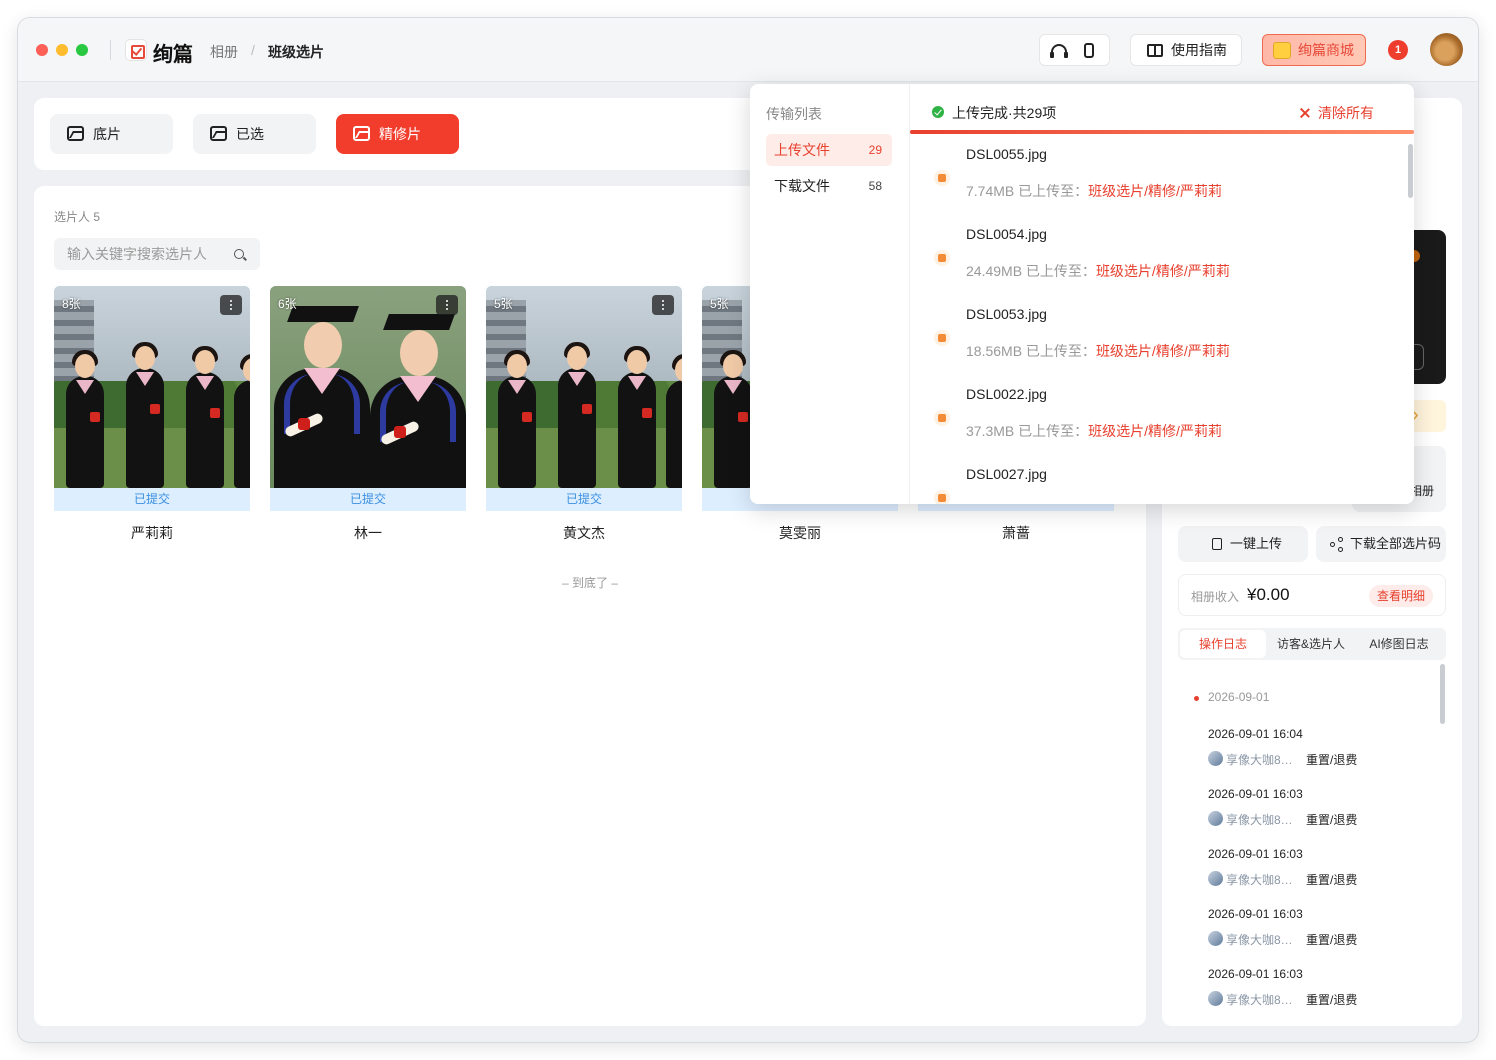 This screenshot has width=1496, height=1060. What do you see at coordinates (1311, 644) in the screenshot?
I see `tab-visitors: 访客&选片人` at bounding box center [1311, 644].